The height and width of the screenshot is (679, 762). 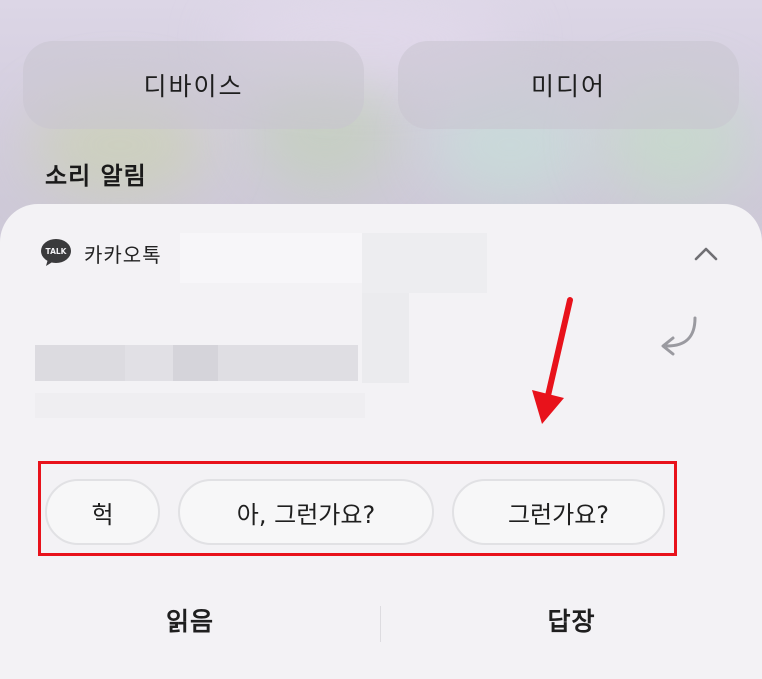 I want to click on notification-header: TALK 카카오톡, so click(x=101, y=253).